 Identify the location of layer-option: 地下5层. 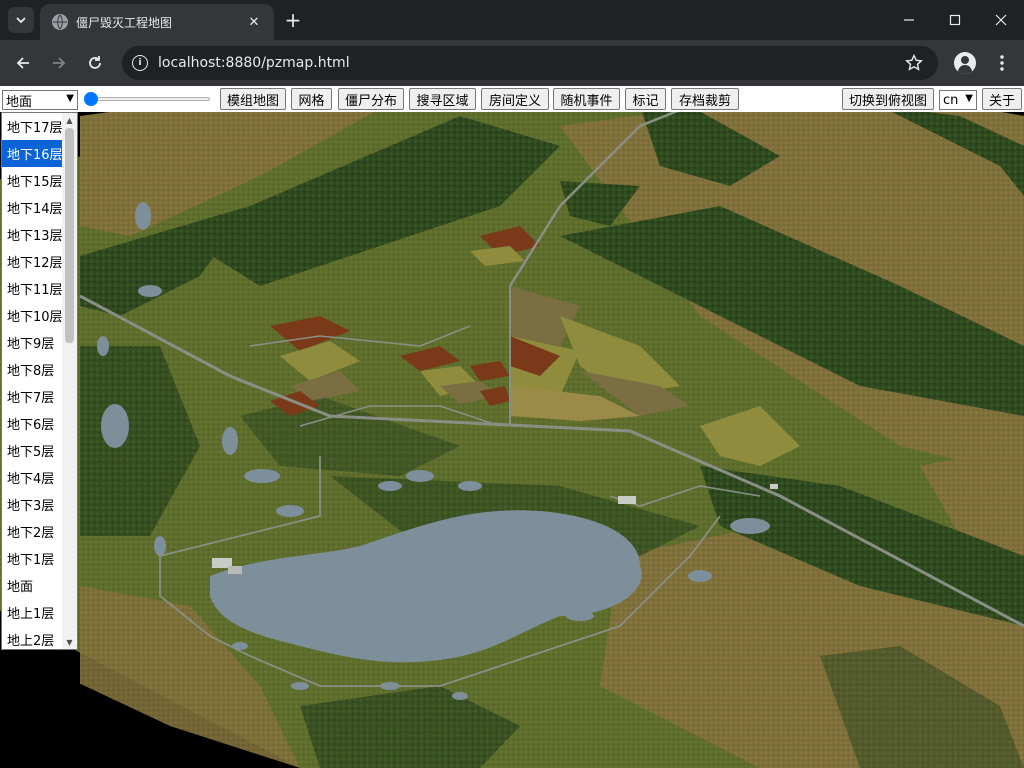
(32, 450).